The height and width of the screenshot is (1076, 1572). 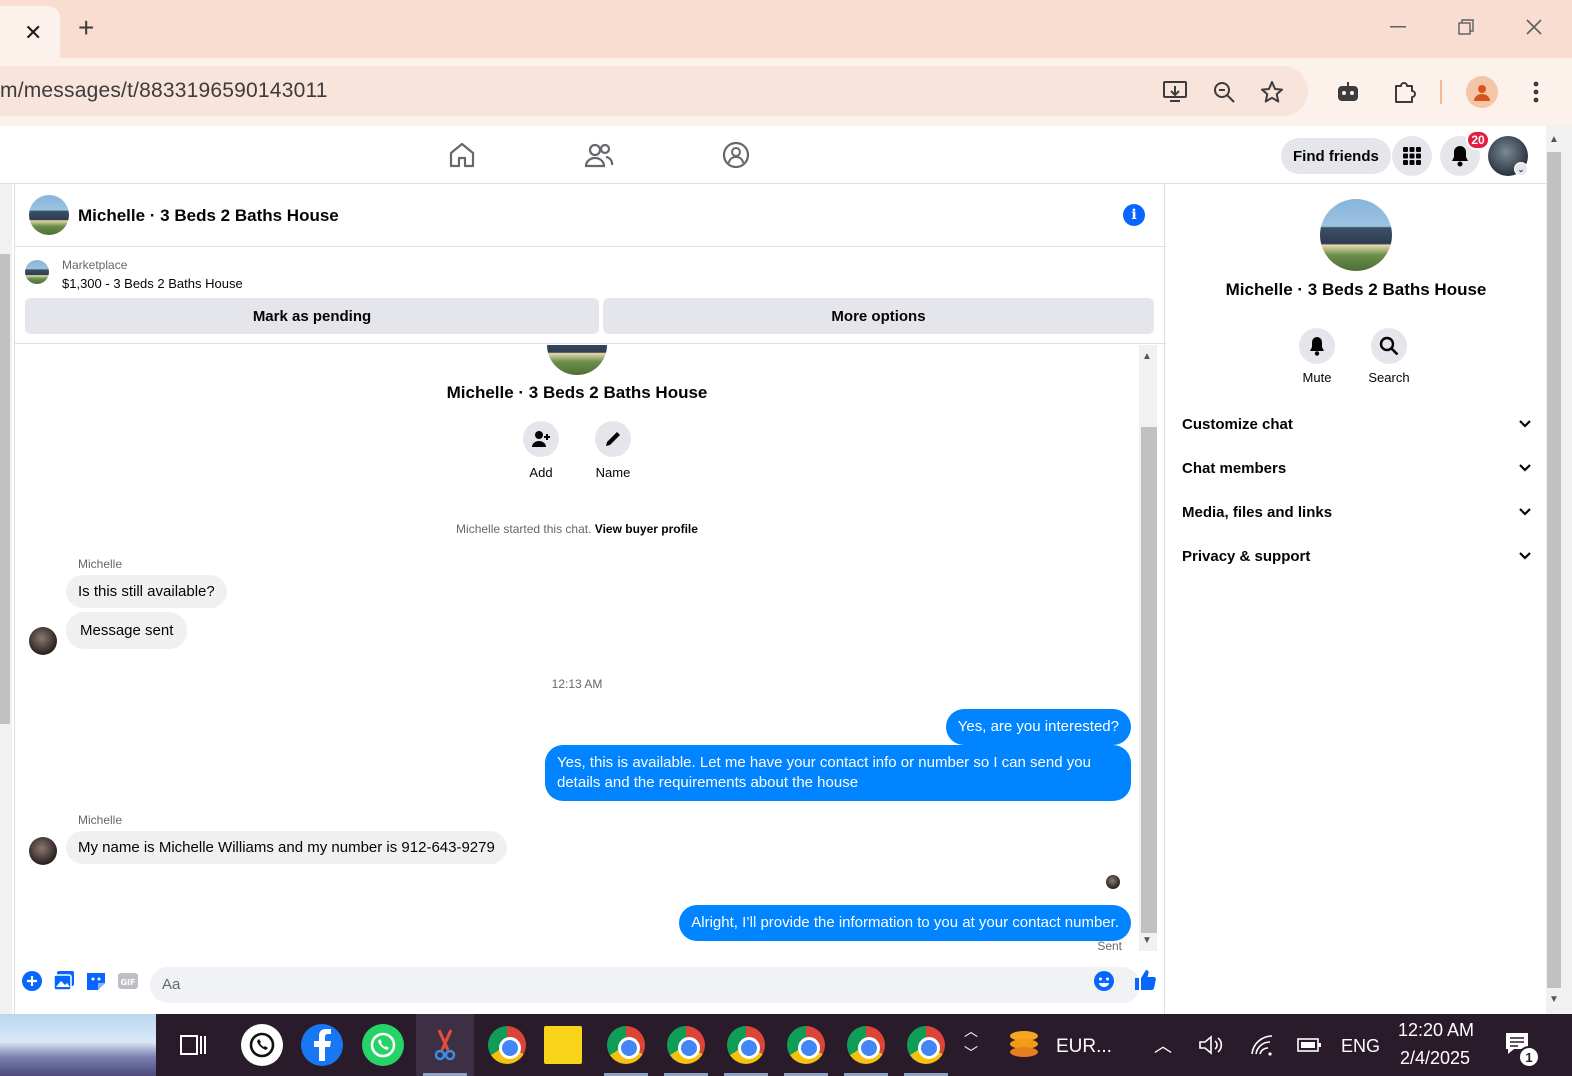 What do you see at coordinates (736, 155) in the screenshot?
I see `groups-icon` at bounding box center [736, 155].